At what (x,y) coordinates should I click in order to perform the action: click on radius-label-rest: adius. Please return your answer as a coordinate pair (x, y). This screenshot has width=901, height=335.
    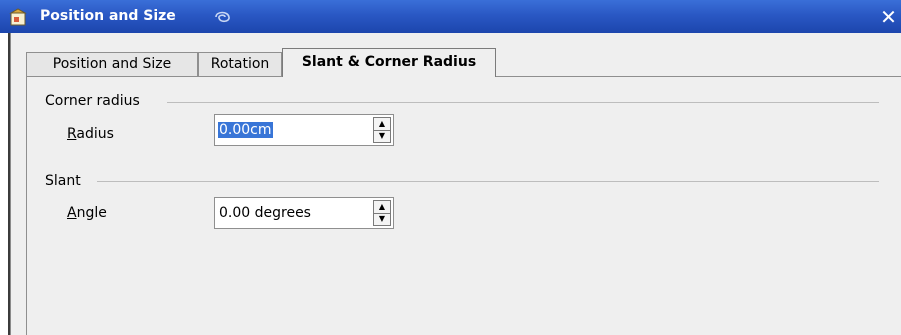
    Looking at the image, I should click on (95, 134).